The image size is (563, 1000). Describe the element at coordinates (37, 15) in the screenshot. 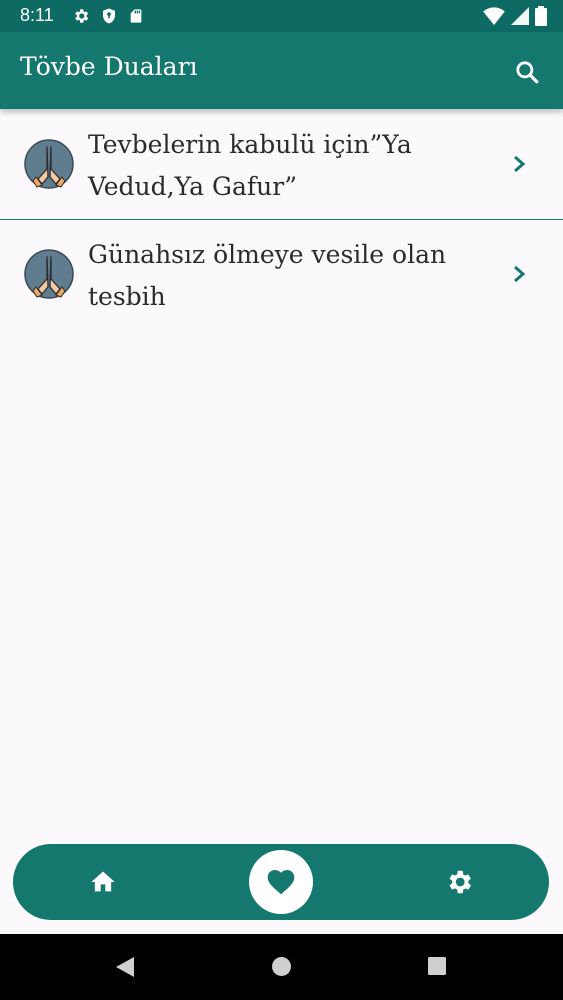

I see `status-time: 8:11` at that location.